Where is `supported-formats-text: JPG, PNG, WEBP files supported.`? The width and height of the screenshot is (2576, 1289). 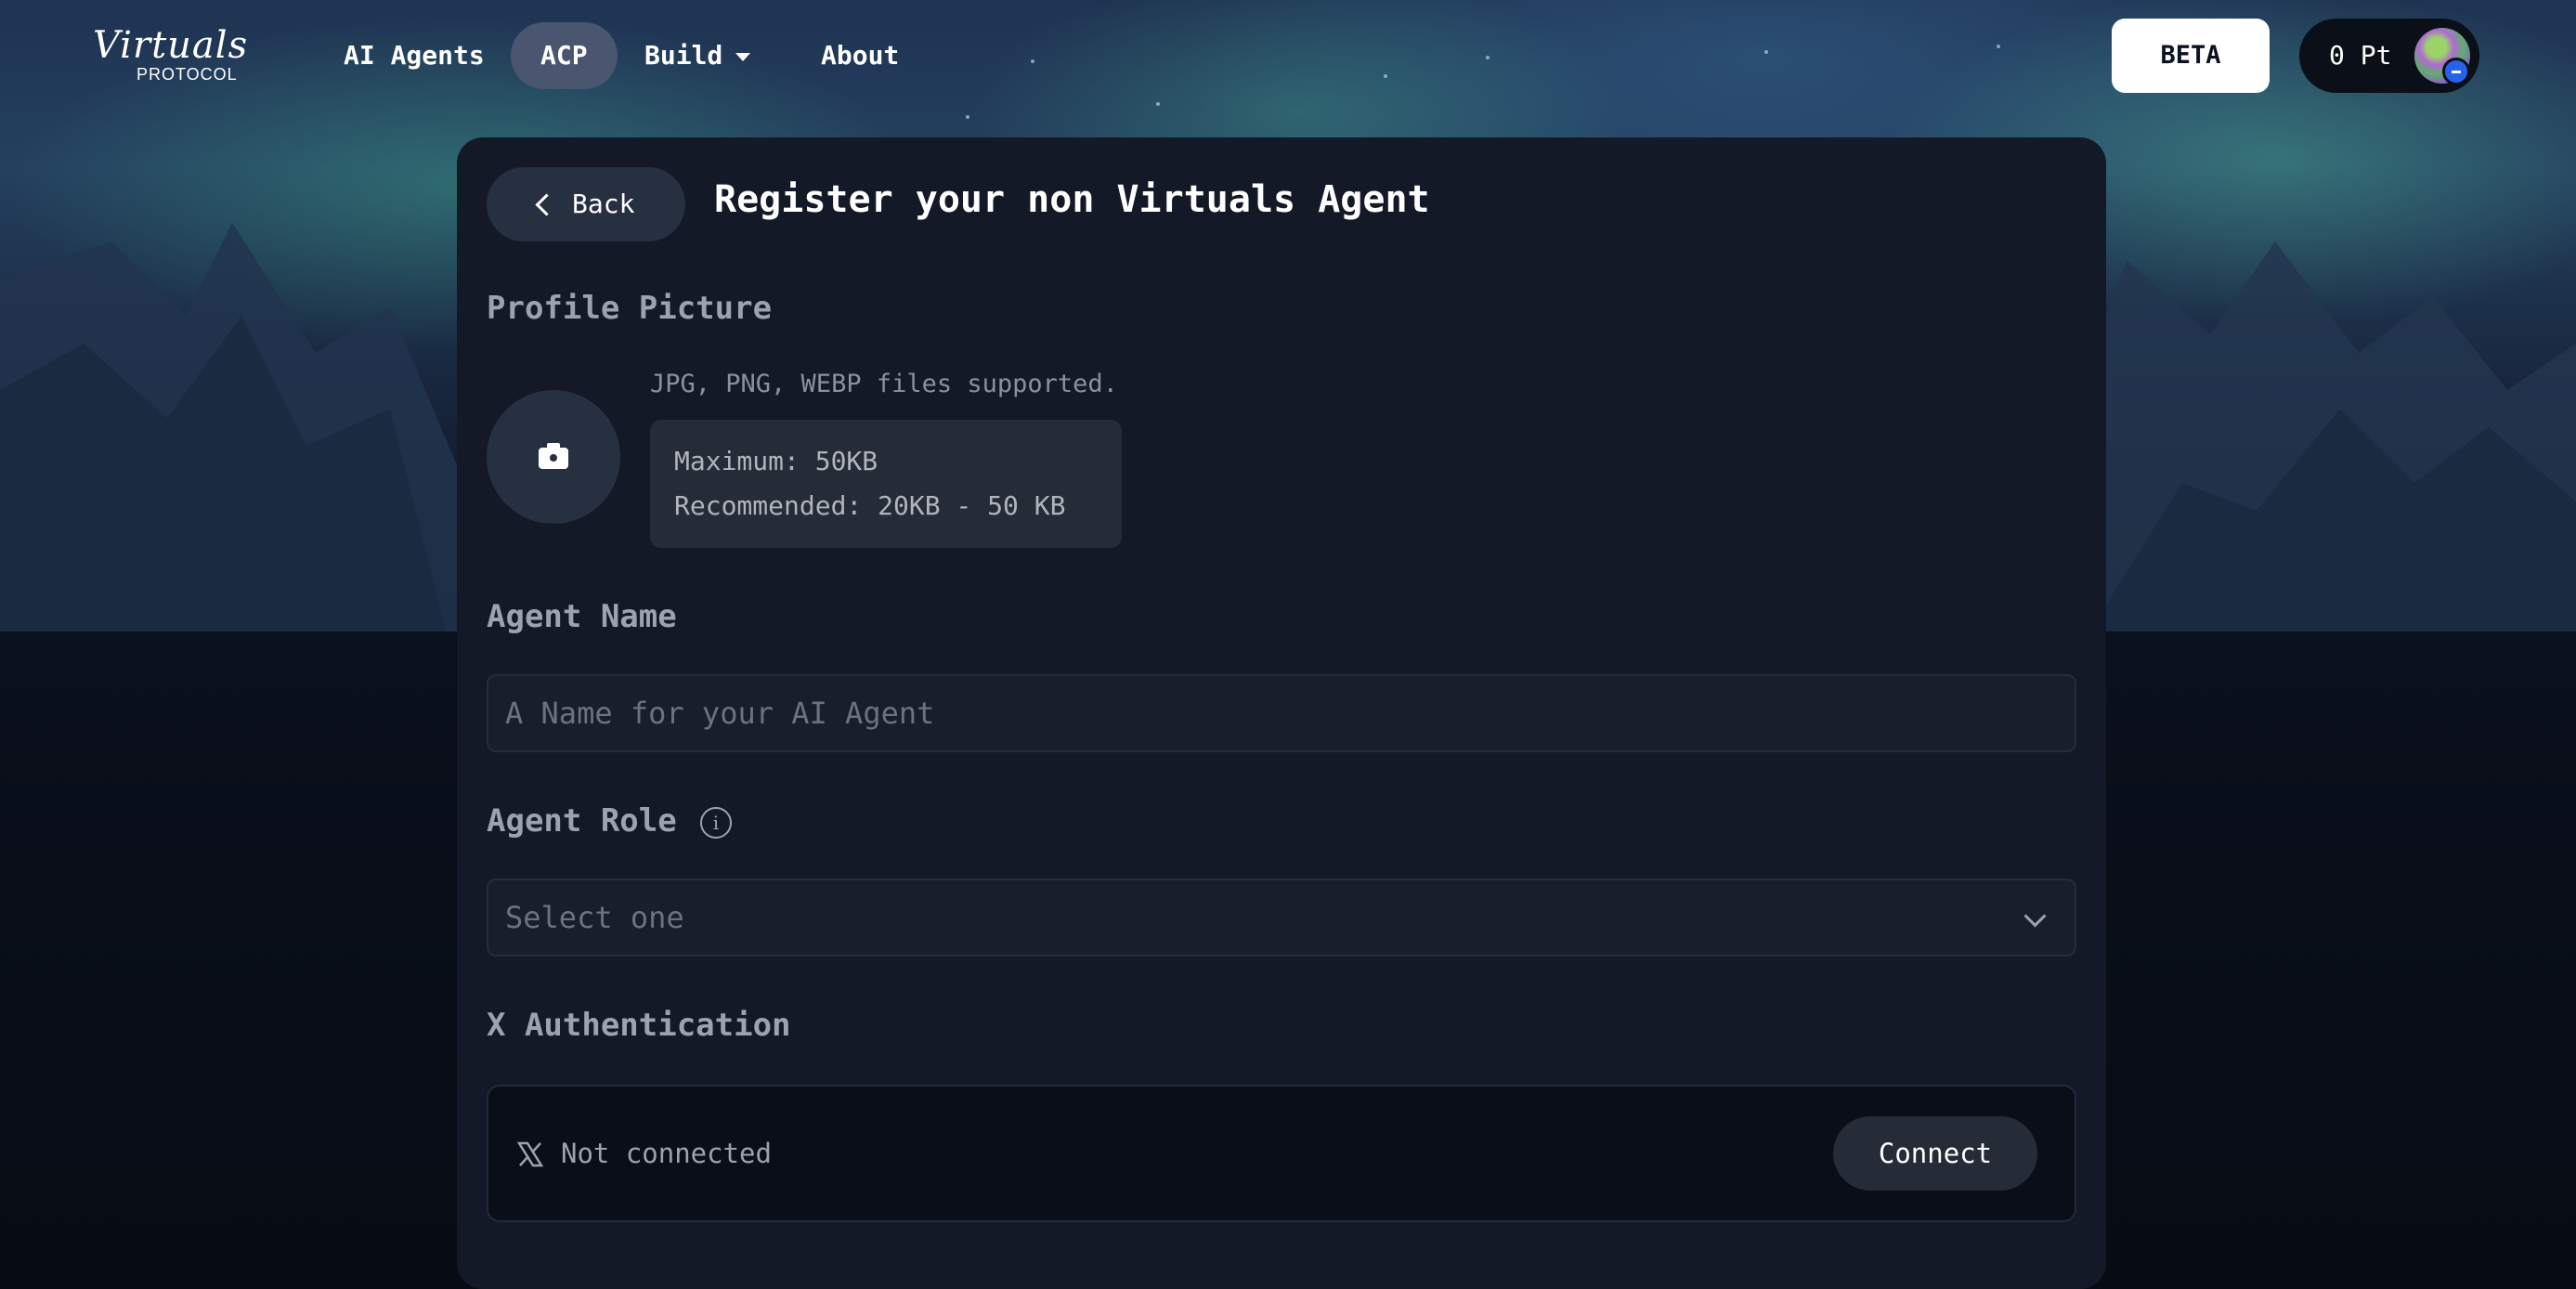 supported-formats-text: JPG, PNG, WEBP files supported. is located at coordinates (884, 384).